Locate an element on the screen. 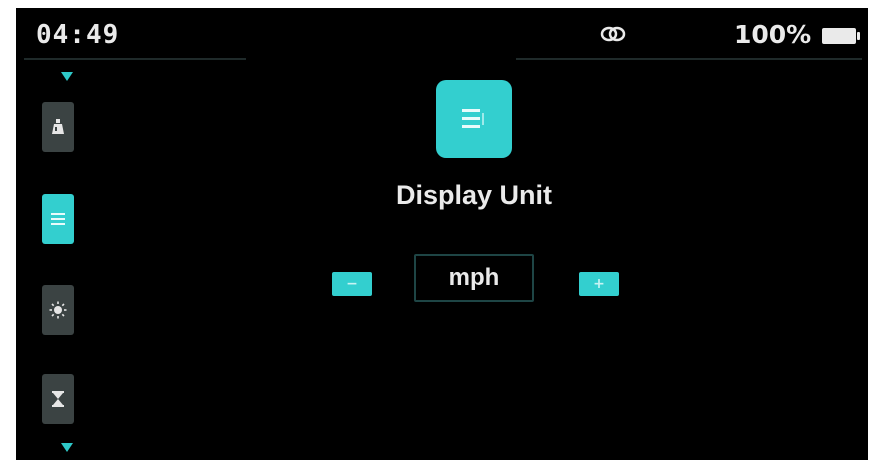 Image resolution: width=874 pixels, height=465 pixels. unit-value-field: mph is located at coordinates (474, 278).